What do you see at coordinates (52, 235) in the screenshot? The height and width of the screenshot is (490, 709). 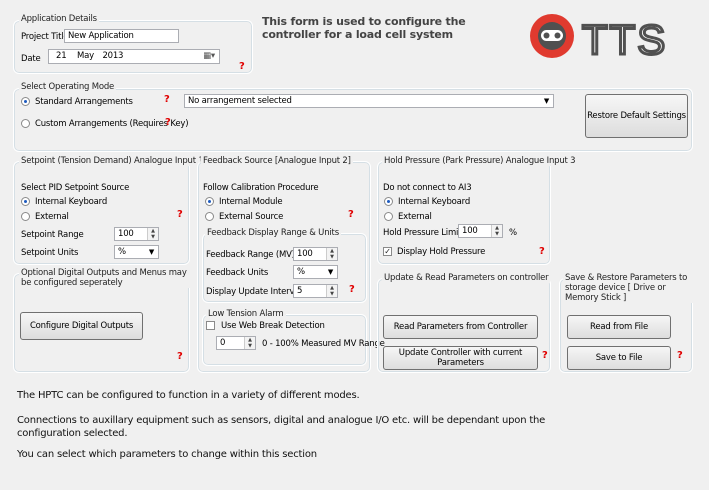 I see `setpoint-range-label: Setpoint Range` at bounding box center [52, 235].